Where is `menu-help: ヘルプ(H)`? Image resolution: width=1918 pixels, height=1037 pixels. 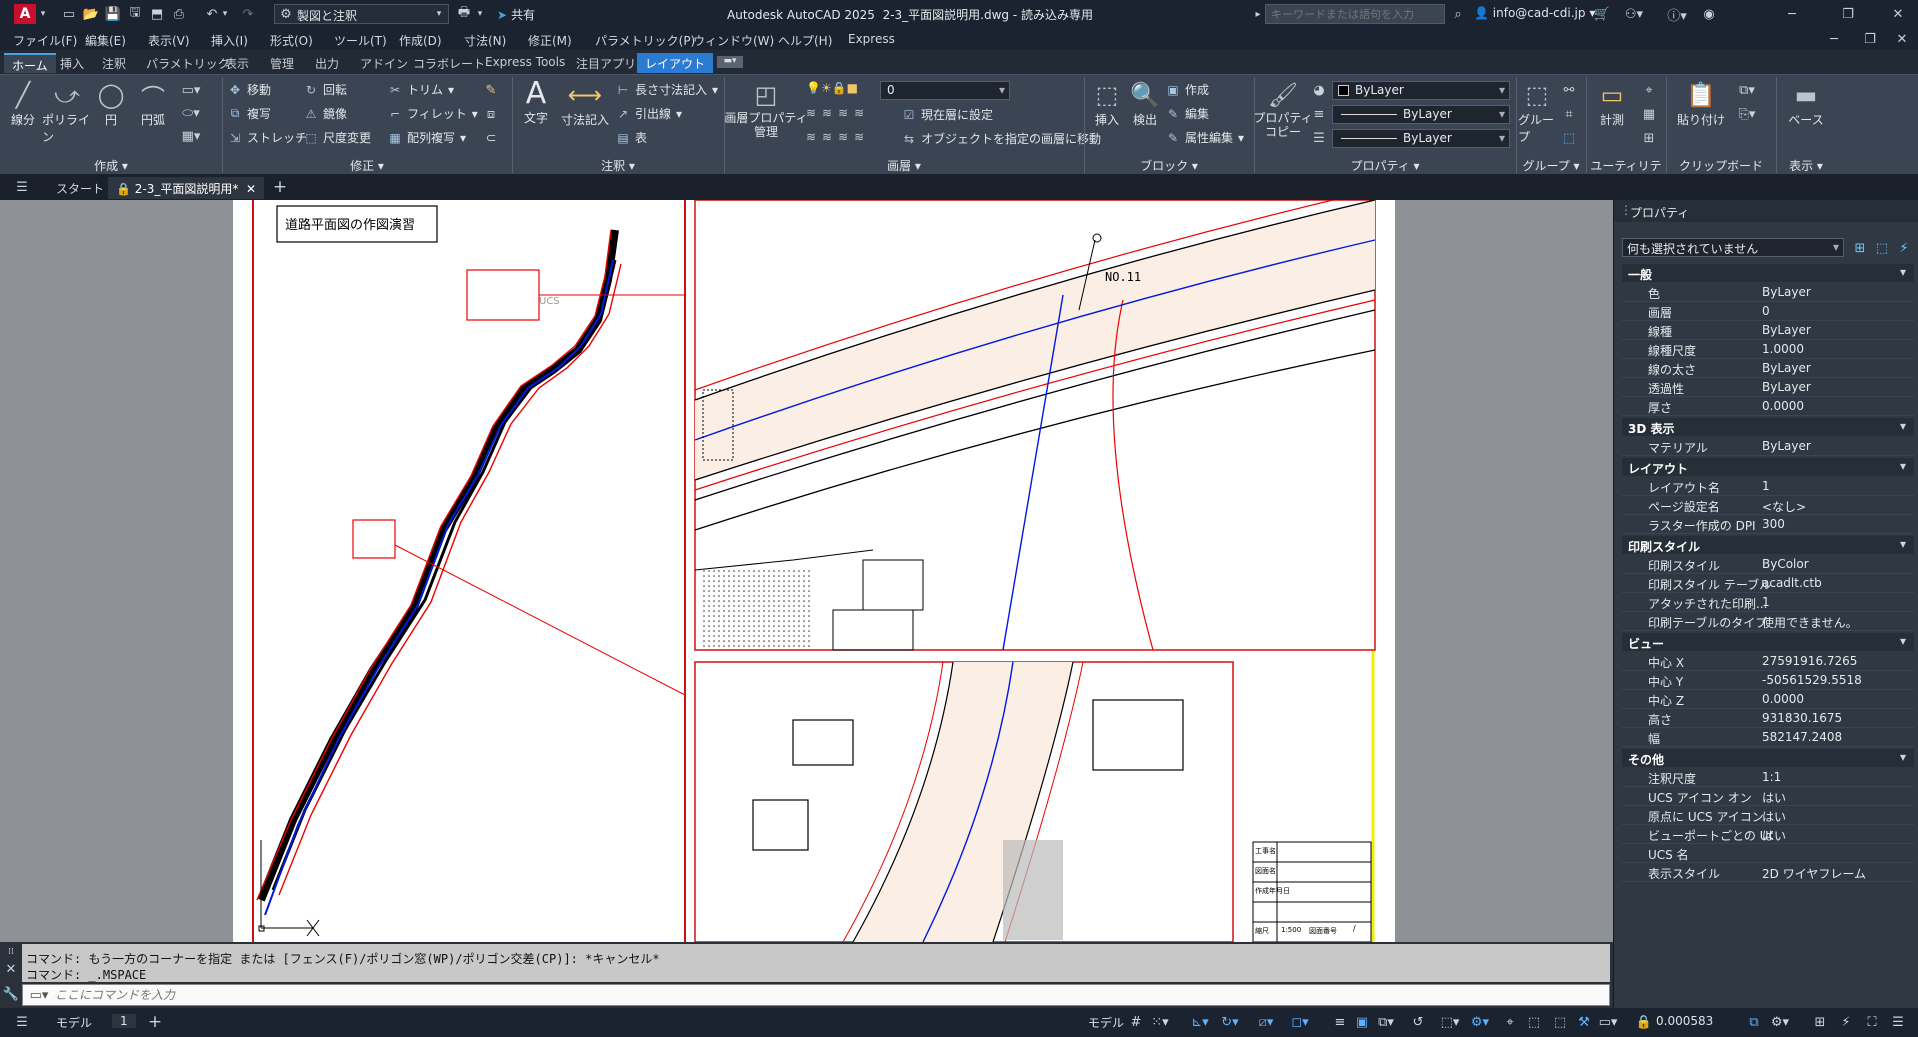
menu-help: ヘルプ(H) is located at coordinates (805, 40).